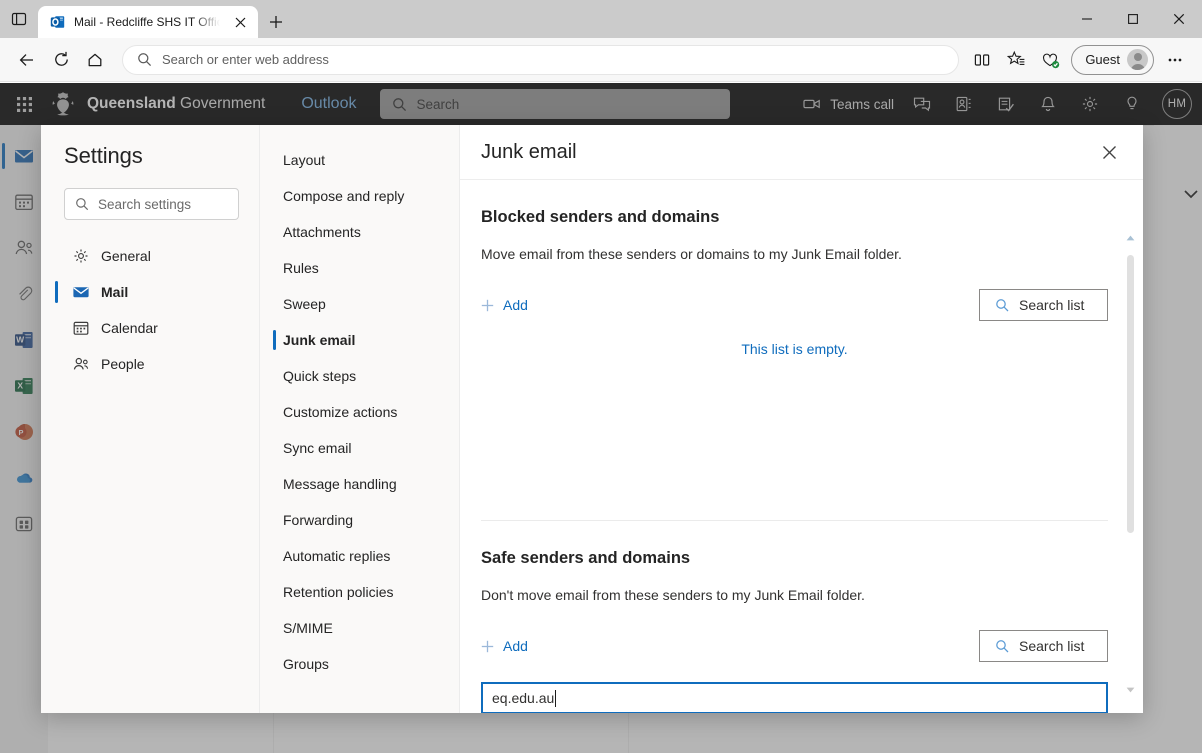 This screenshot has width=1202, height=753. What do you see at coordinates (1087, 19) in the screenshot?
I see `window-minimize-button` at bounding box center [1087, 19].